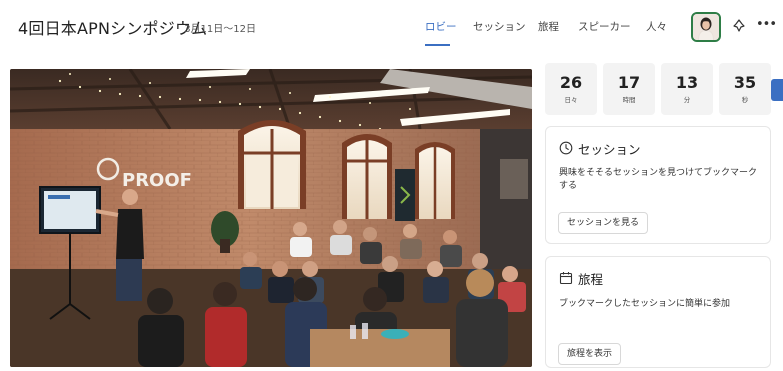 The width and height of the screenshot is (783, 371). I want to click on itinerary-card-description: ブックマークしたセッションに簡単に参加, so click(645, 304).